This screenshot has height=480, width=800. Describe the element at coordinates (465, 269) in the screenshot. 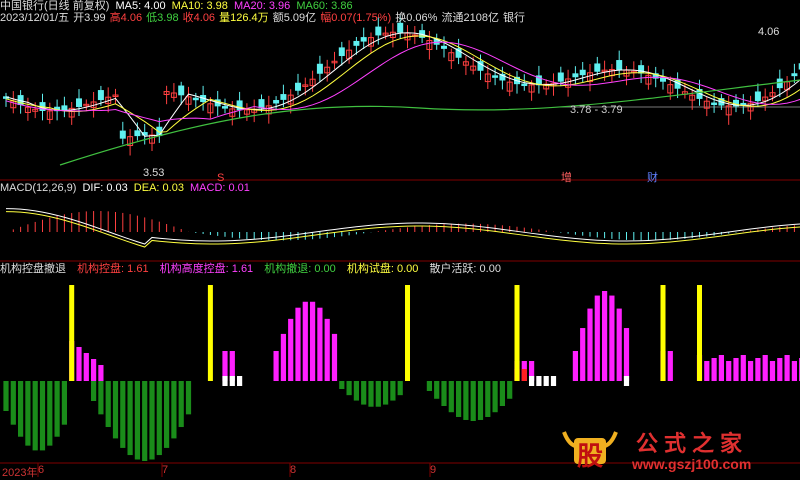

I see `indicator-sanhu: 散户活跃: 0.00` at that location.